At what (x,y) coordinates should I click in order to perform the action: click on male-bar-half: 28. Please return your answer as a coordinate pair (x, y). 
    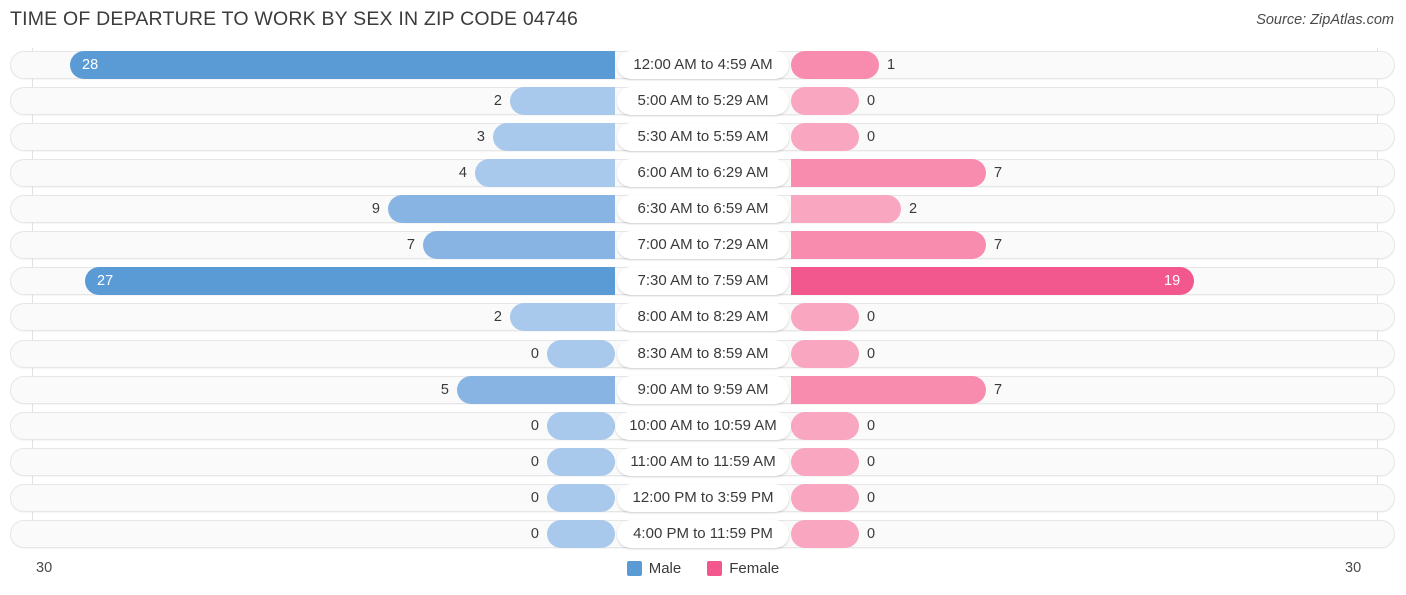
    Looking at the image, I should click on (351, 65).